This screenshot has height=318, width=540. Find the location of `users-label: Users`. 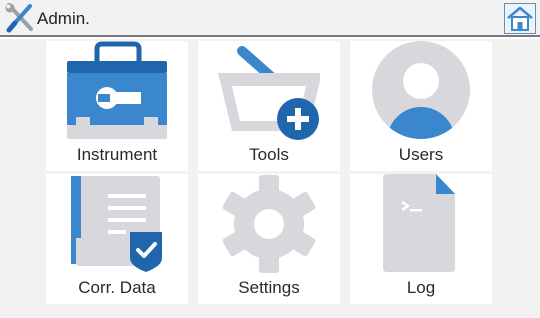

users-label: Users is located at coordinates (421, 154).